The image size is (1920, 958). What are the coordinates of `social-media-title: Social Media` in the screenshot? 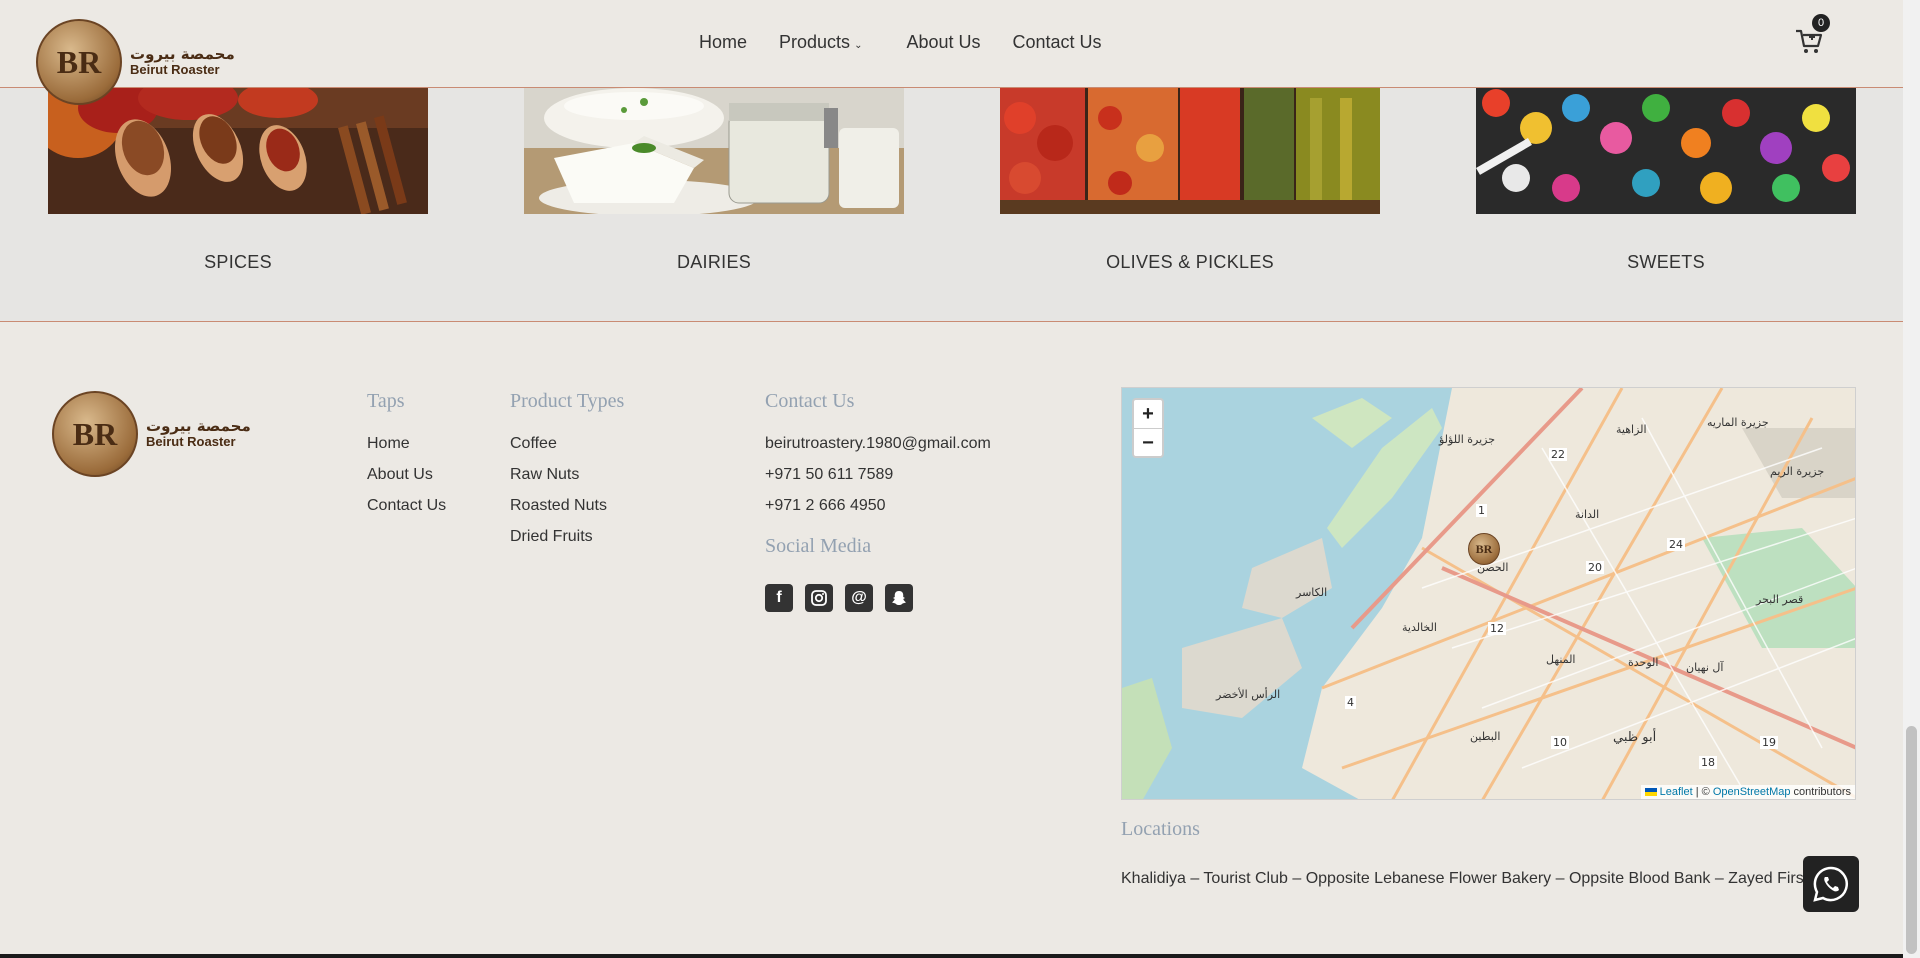 It's located at (818, 546).